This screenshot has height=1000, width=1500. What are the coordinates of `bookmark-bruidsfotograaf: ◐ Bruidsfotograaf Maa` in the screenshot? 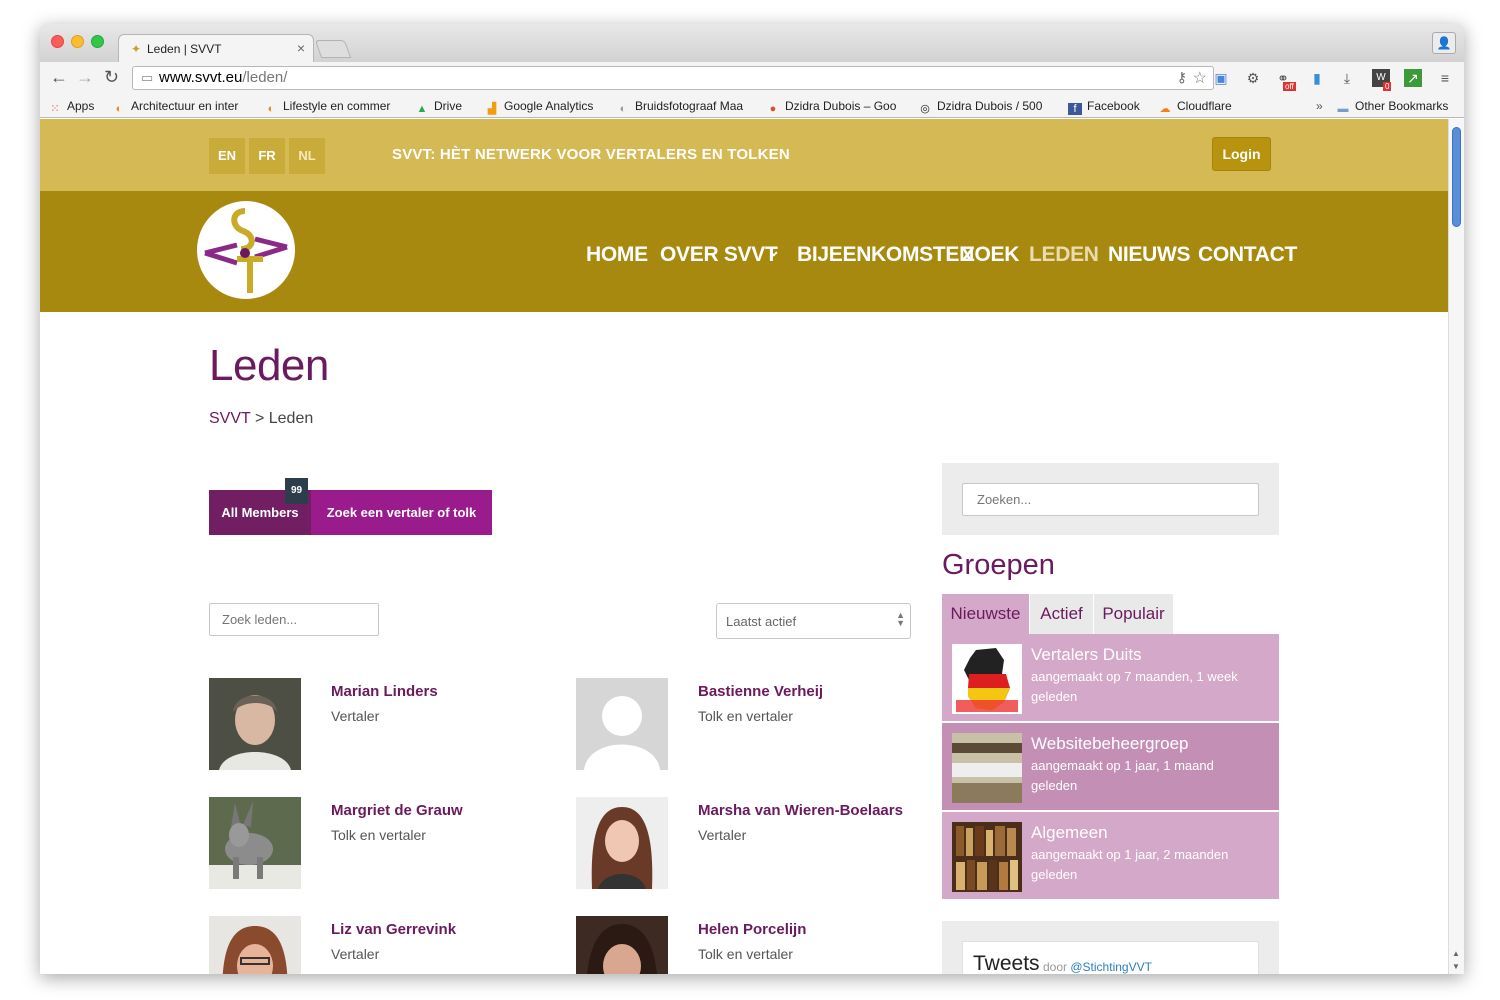 It's located at (684, 107).